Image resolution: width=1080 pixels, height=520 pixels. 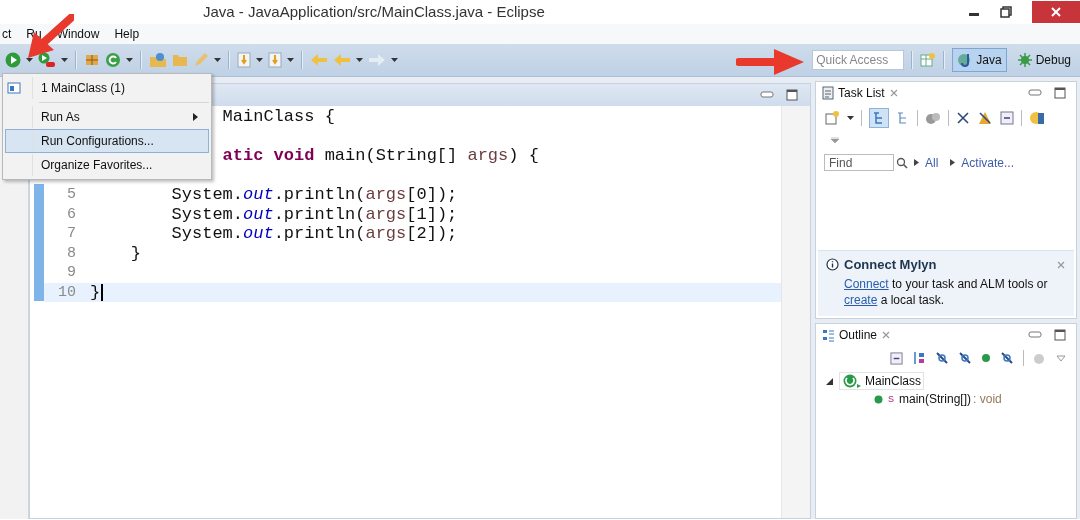 I want to click on find-field: Find, so click(x=859, y=162).